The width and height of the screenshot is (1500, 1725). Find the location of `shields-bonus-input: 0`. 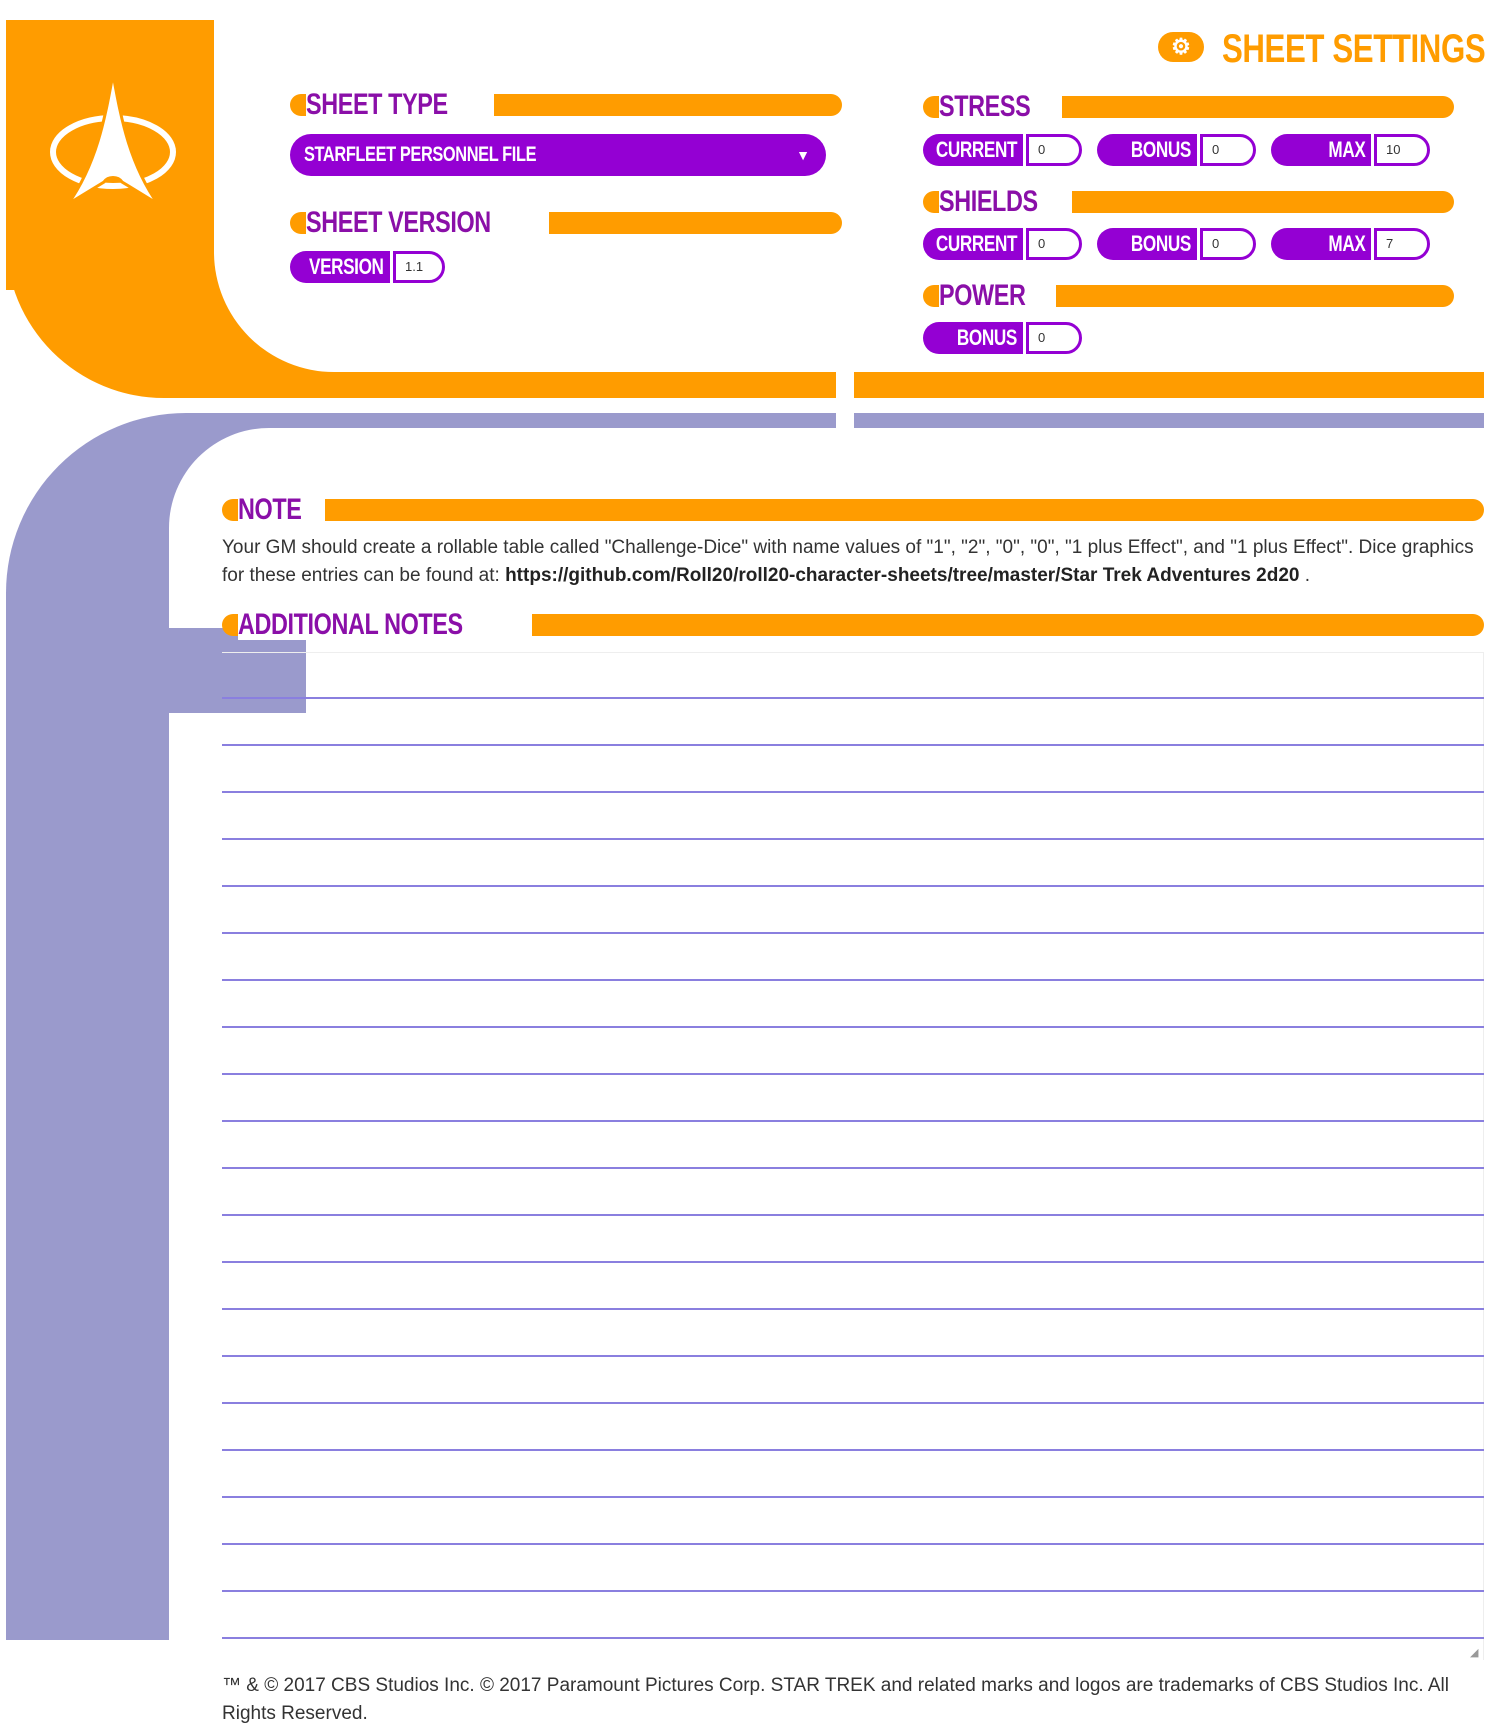

shields-bonus-input: 0 is located at coordinates (1228, 244).